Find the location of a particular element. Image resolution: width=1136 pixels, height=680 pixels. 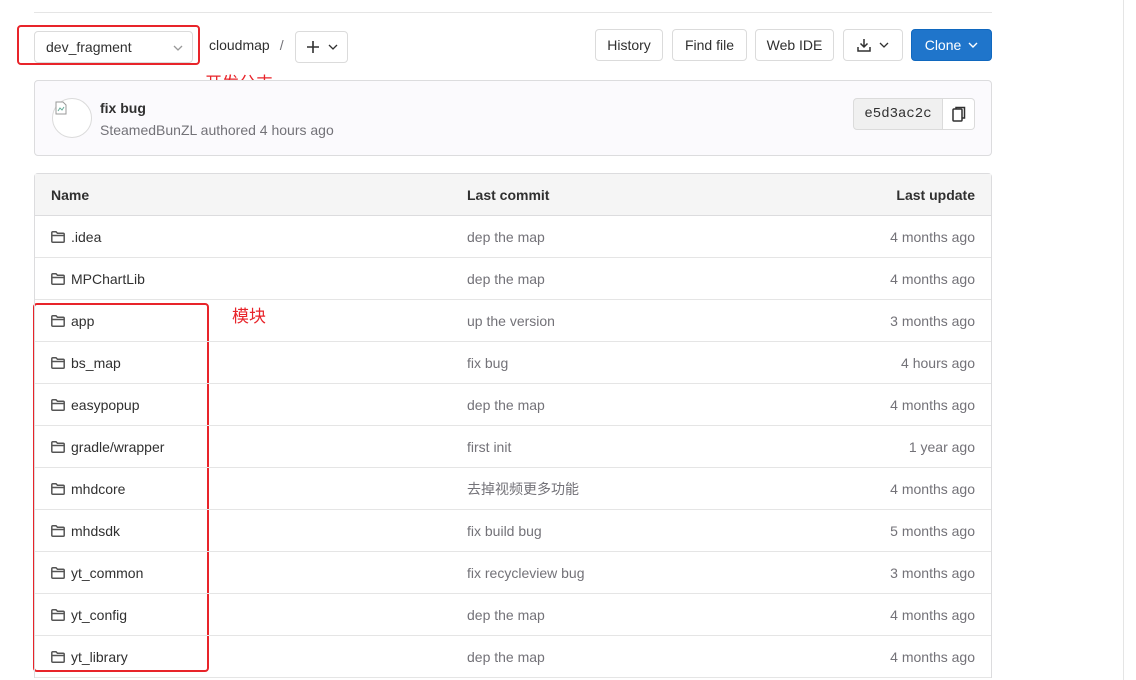

file-name-cell: bs_map is located at coordinates (86, 363).